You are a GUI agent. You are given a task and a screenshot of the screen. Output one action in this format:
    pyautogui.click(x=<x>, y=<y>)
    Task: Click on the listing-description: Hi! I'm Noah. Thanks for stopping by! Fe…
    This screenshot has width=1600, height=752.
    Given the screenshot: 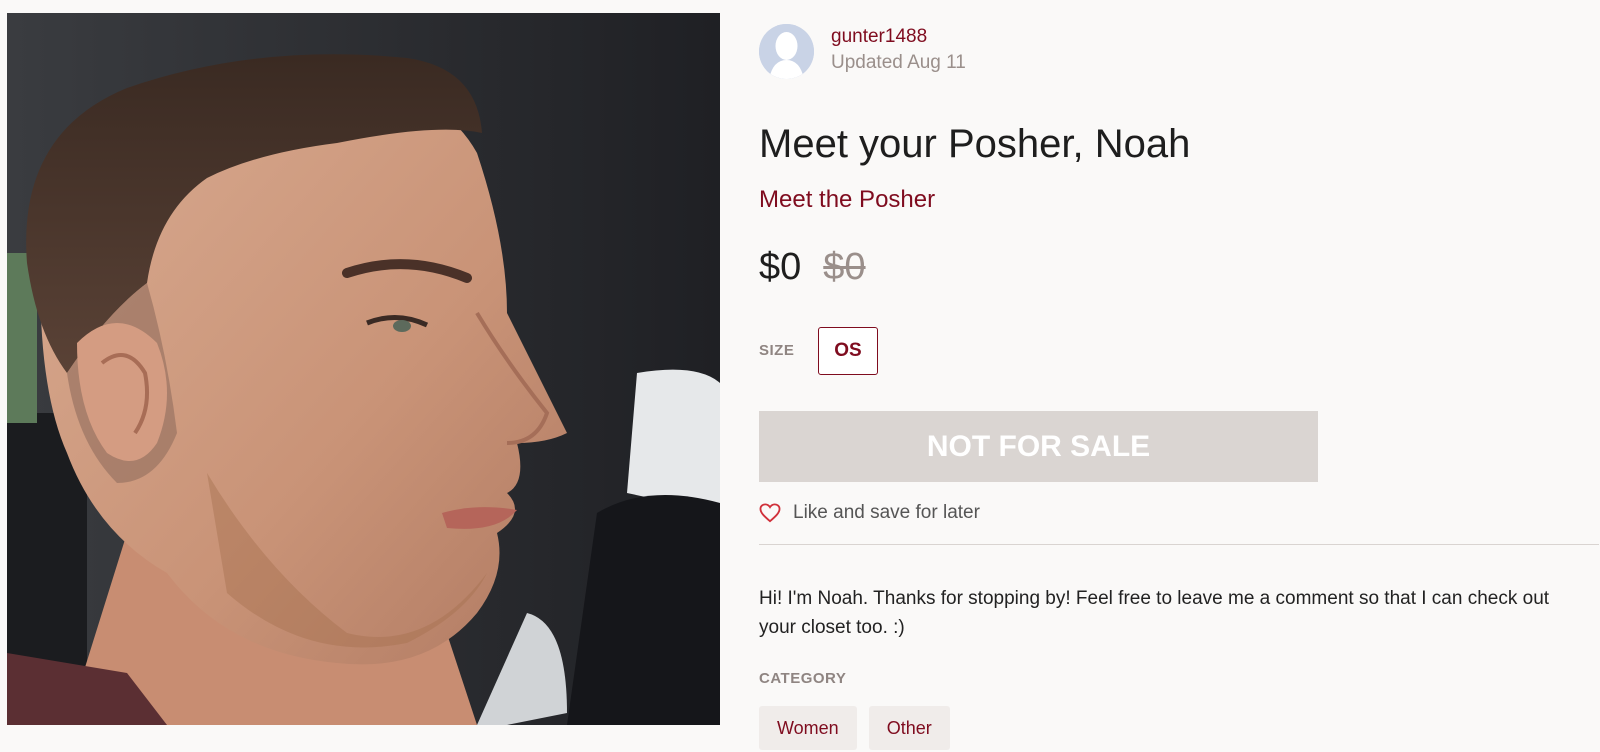 What is the action you would take?
    pyautogui.click(x=1154, y=613)
    